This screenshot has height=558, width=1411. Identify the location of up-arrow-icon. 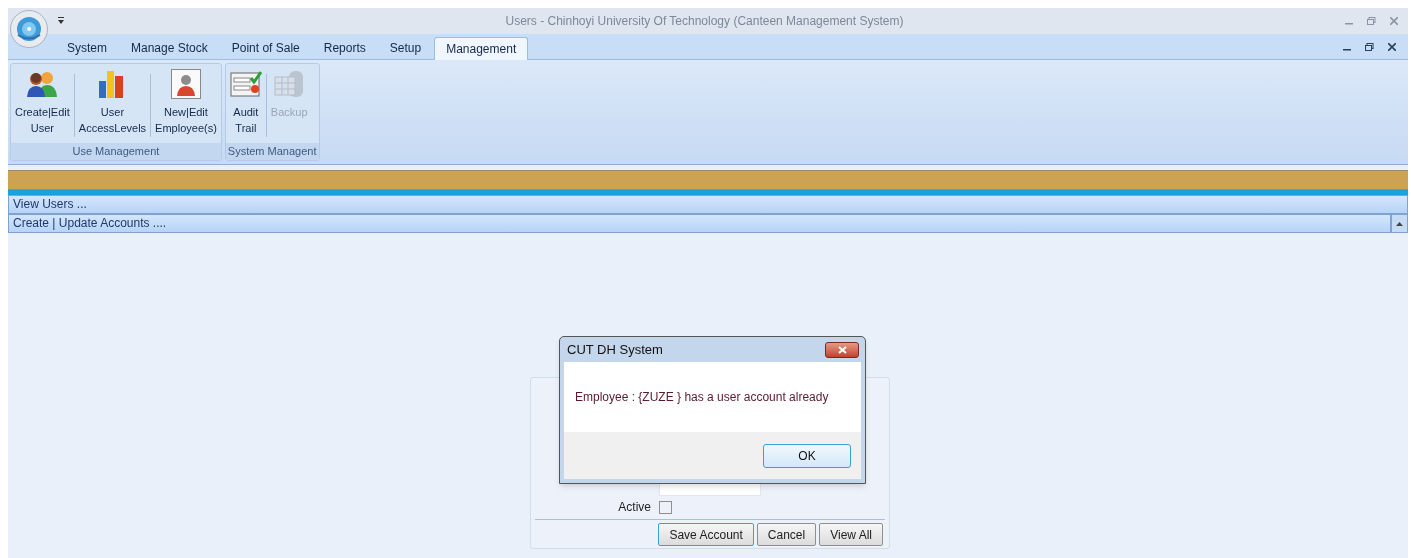
(1399, 223).